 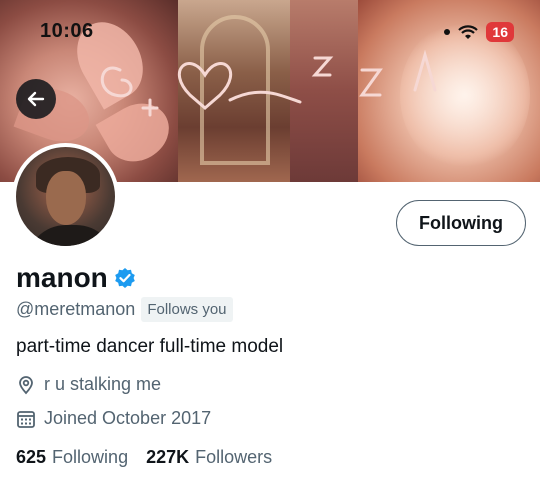 What do you see at coordinates (461, 223) in the screenshot?
I see `following-button: Following` at bounding box center [461, 223].